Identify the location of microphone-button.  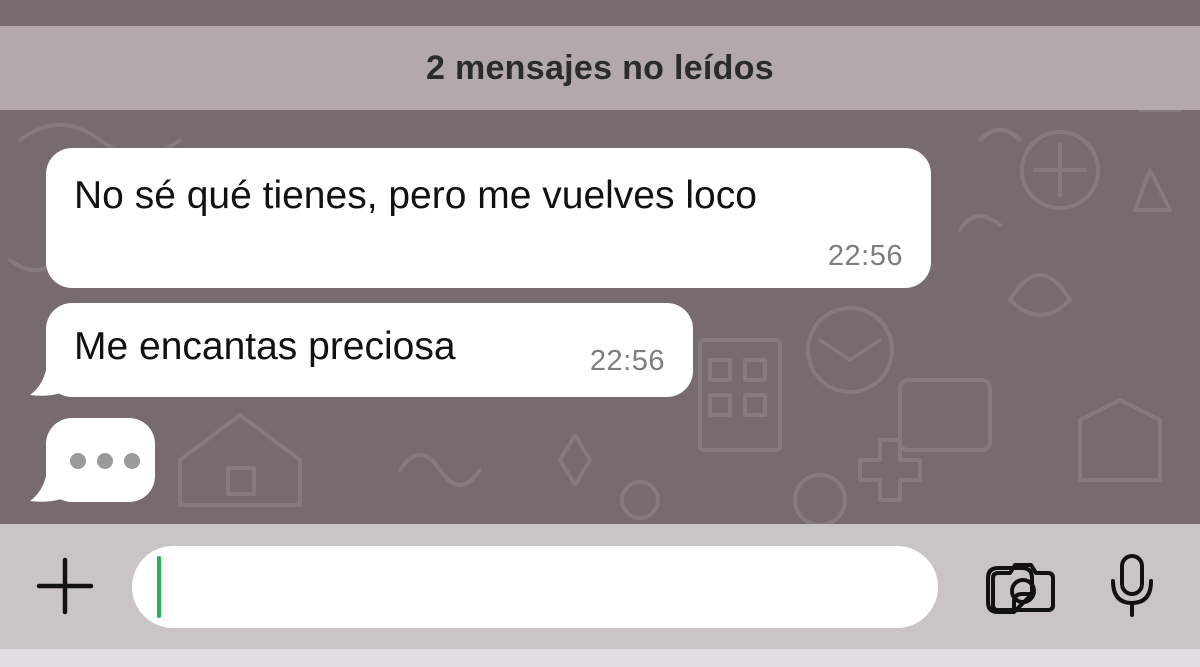
(1132, 586).